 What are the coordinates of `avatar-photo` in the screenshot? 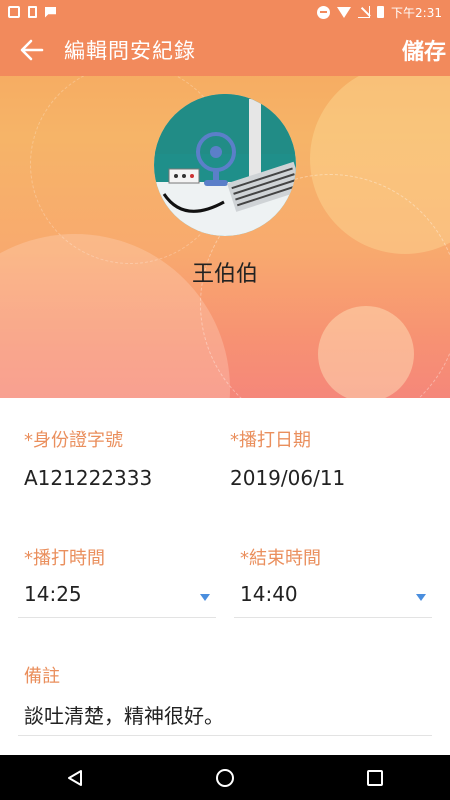 It's located at (225, 165).